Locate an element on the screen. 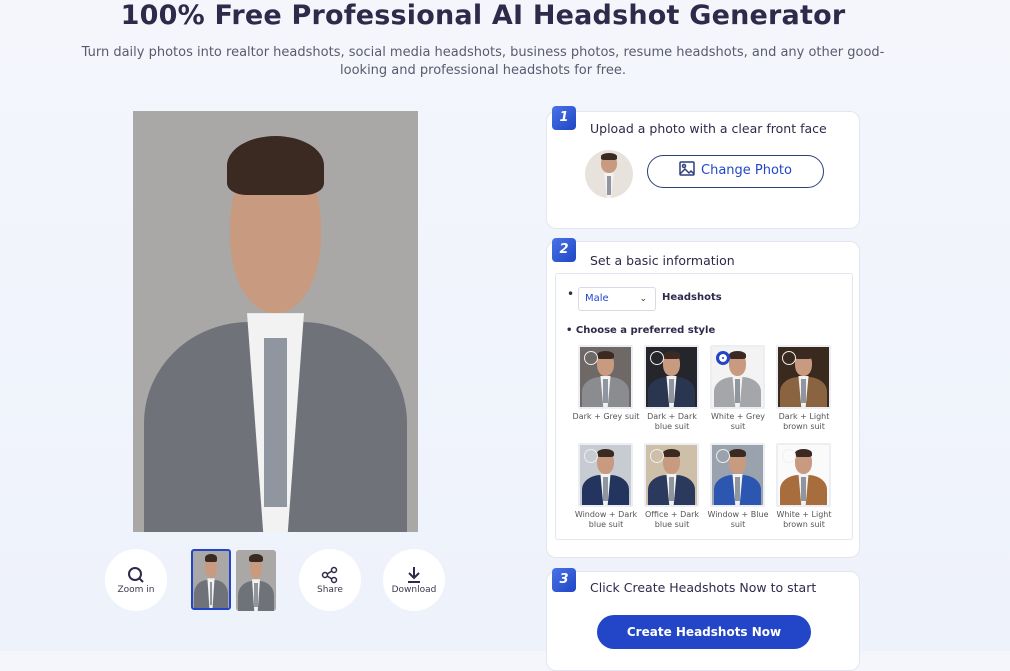 The image size is (1010, 671). style-option: White + Grey suit is located at coordinates (738, 388).